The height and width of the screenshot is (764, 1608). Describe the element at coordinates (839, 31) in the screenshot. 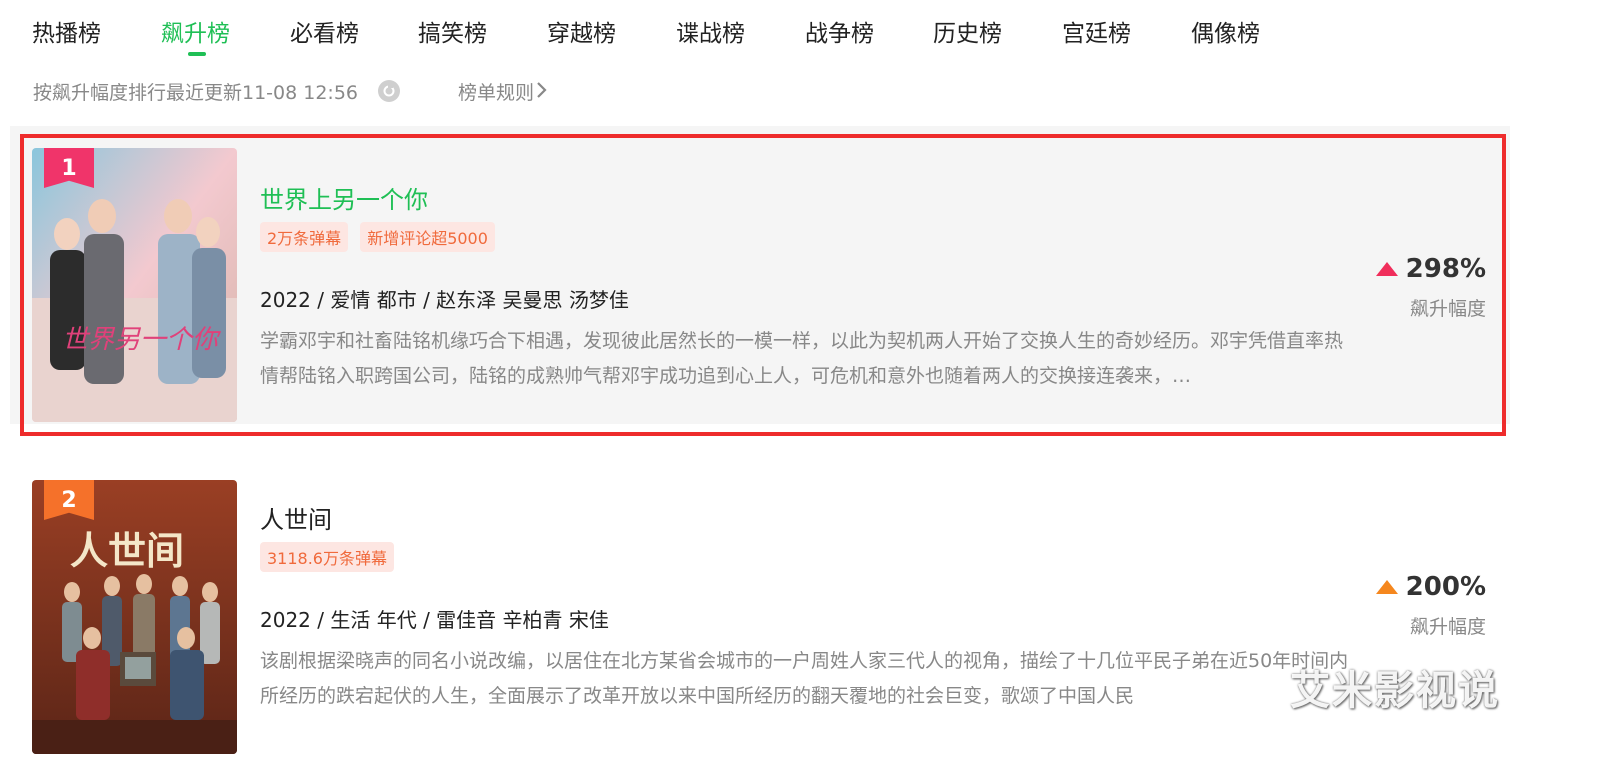

I see `tab-war: 战争榜` at that location.